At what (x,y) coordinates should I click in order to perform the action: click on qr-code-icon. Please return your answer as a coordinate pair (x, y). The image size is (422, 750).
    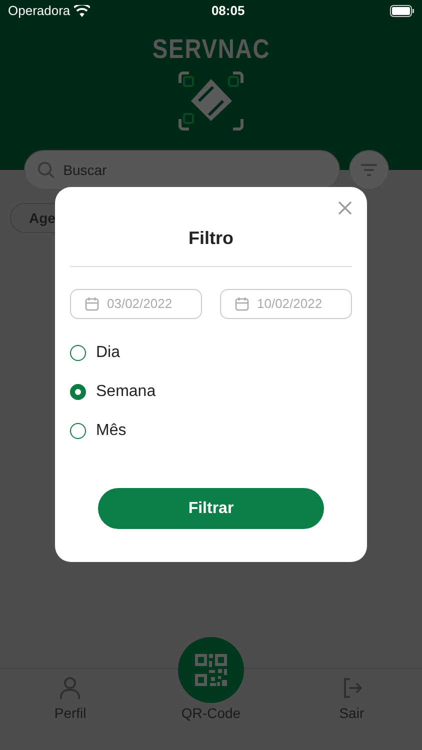
    Looking at the image, I should click on (211, 670).